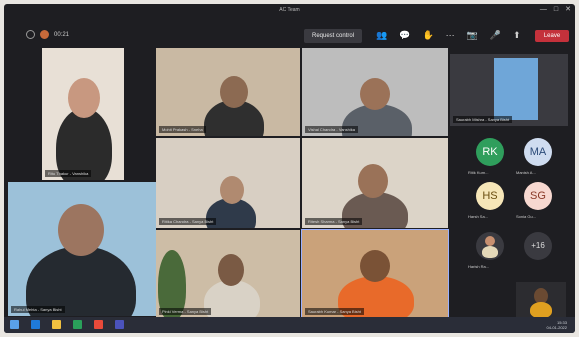 The height and width of the screenshot is (337, 579). I want to click on window-title: AC Team, so click(289, 10).